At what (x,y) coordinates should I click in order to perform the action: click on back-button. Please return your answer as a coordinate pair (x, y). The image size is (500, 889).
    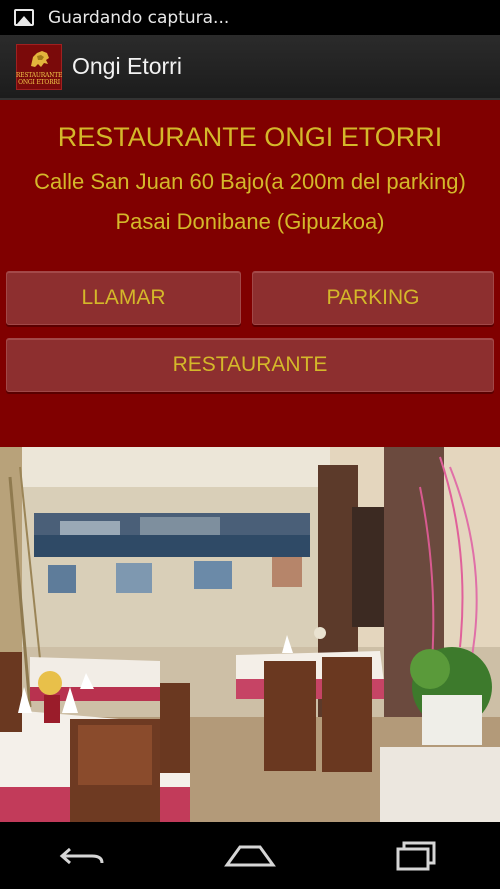
    Looking at the image, I should click on (83, 856).